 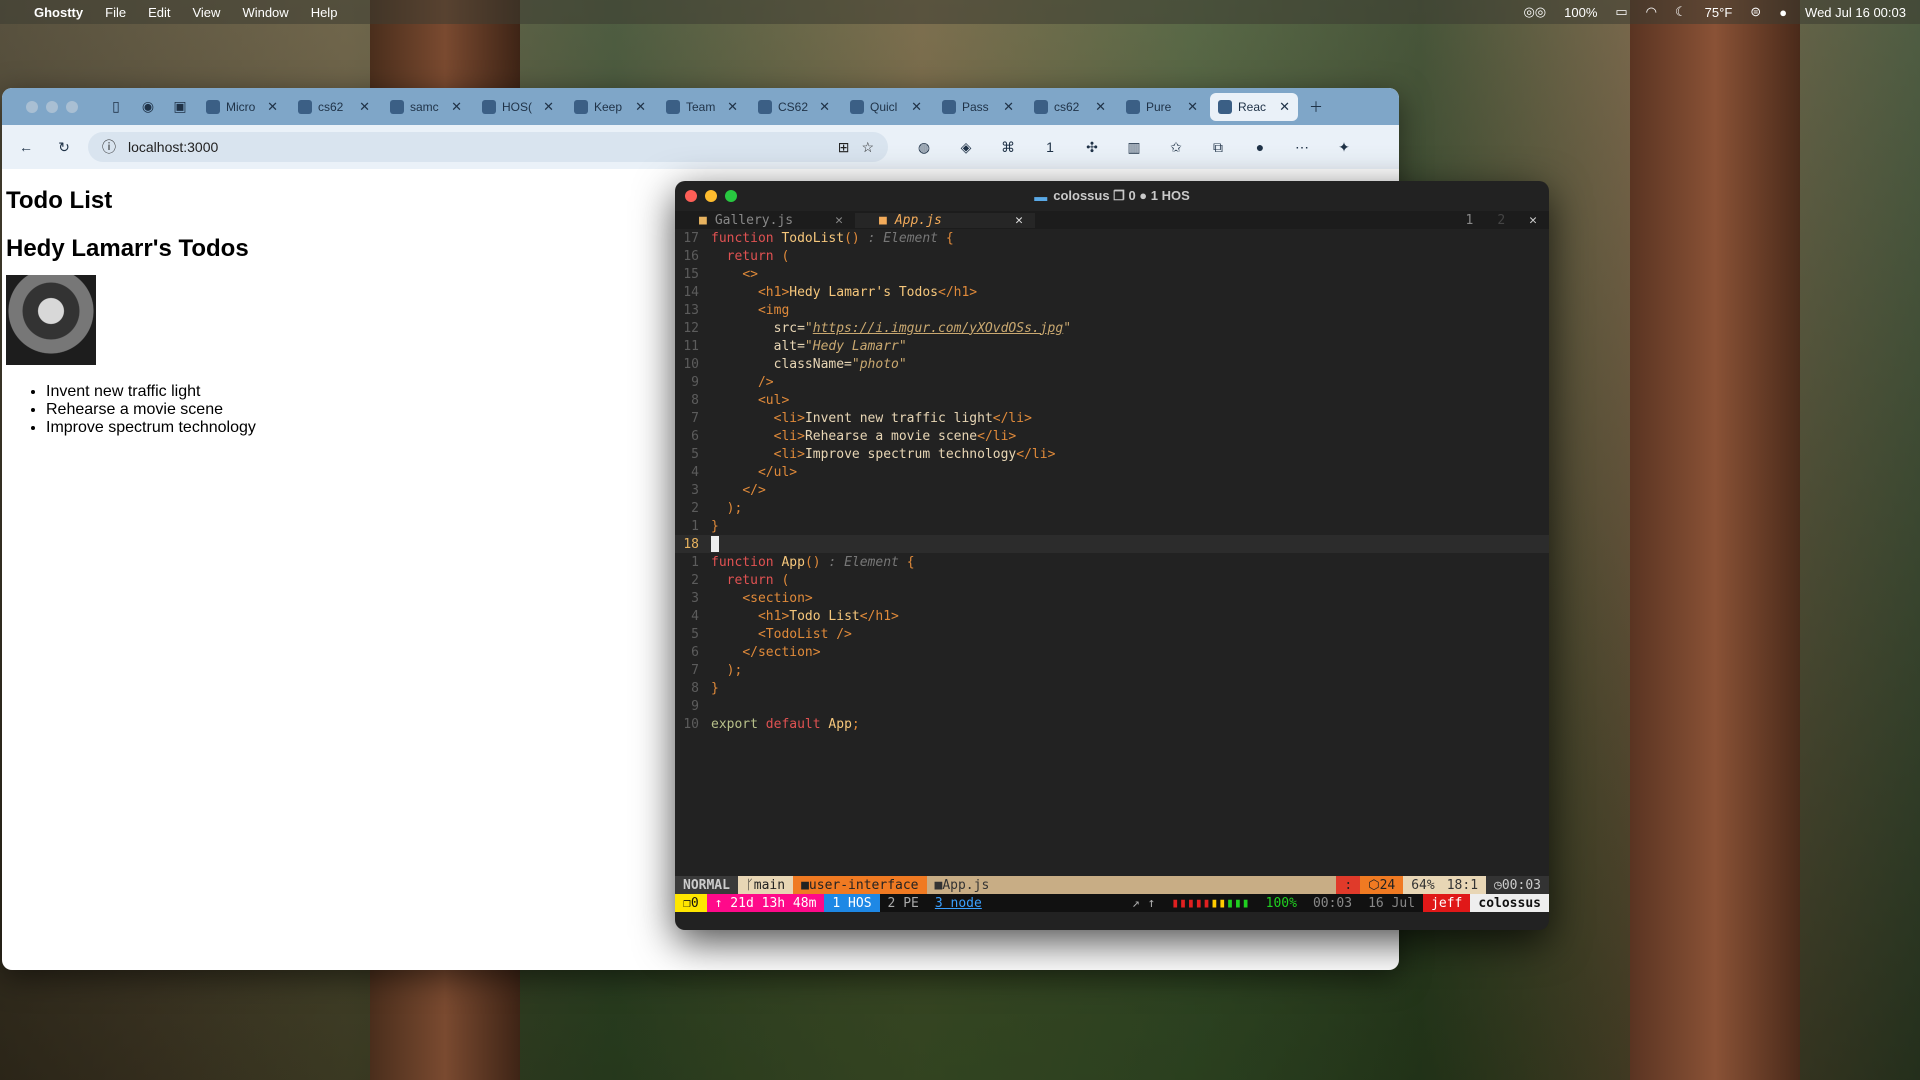 I want to click on new-tab-icon: ＋, so click(x=1316, y=107).